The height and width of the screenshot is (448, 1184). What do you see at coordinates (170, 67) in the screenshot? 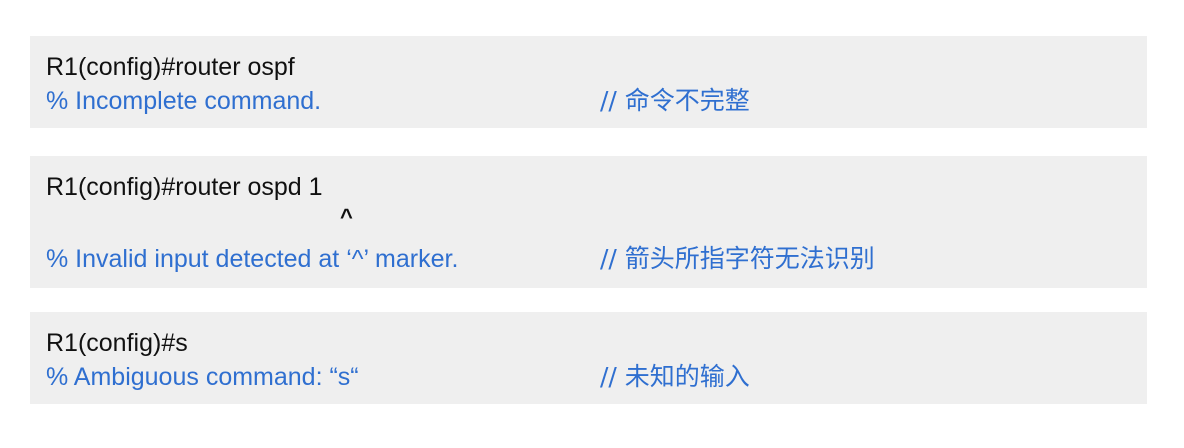
I see `command-line: R1(config)#router ospf` at bounding box center [170, 67].